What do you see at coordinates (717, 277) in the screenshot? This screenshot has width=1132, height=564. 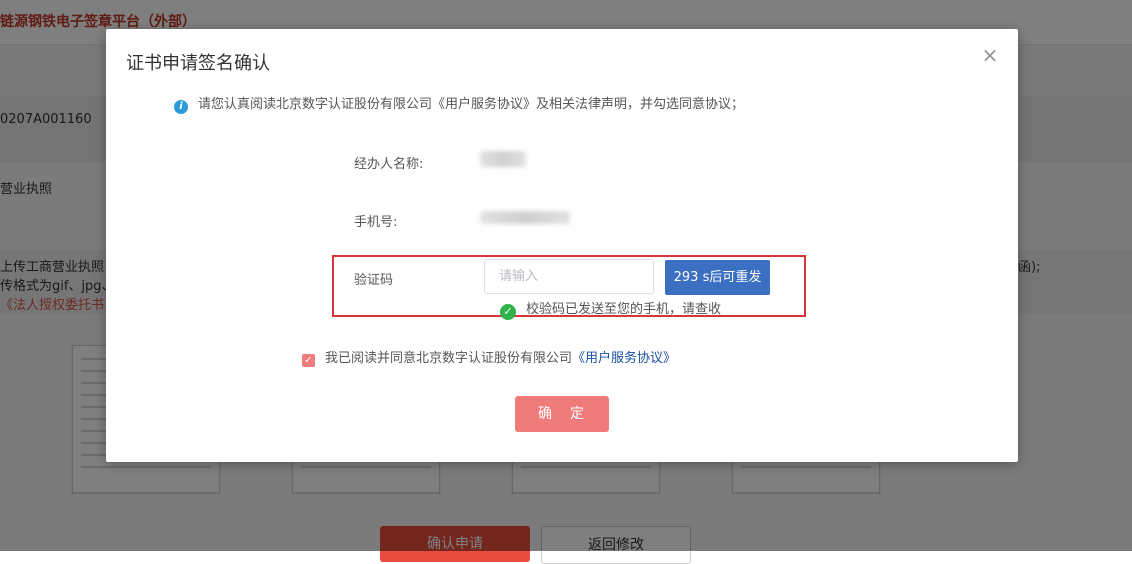 I see `resend-code-button: 293 s后可重发` at bounding box center [717, 277].